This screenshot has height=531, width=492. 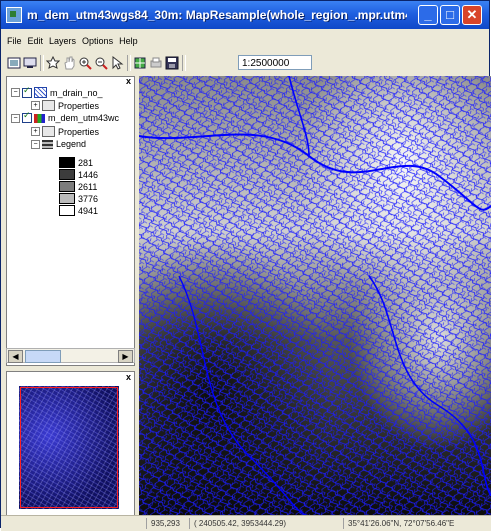 What do you see at coordinates (76, 162) in the screenshot?
I see `legend-entry: 281` at bounding box center [76, 162].